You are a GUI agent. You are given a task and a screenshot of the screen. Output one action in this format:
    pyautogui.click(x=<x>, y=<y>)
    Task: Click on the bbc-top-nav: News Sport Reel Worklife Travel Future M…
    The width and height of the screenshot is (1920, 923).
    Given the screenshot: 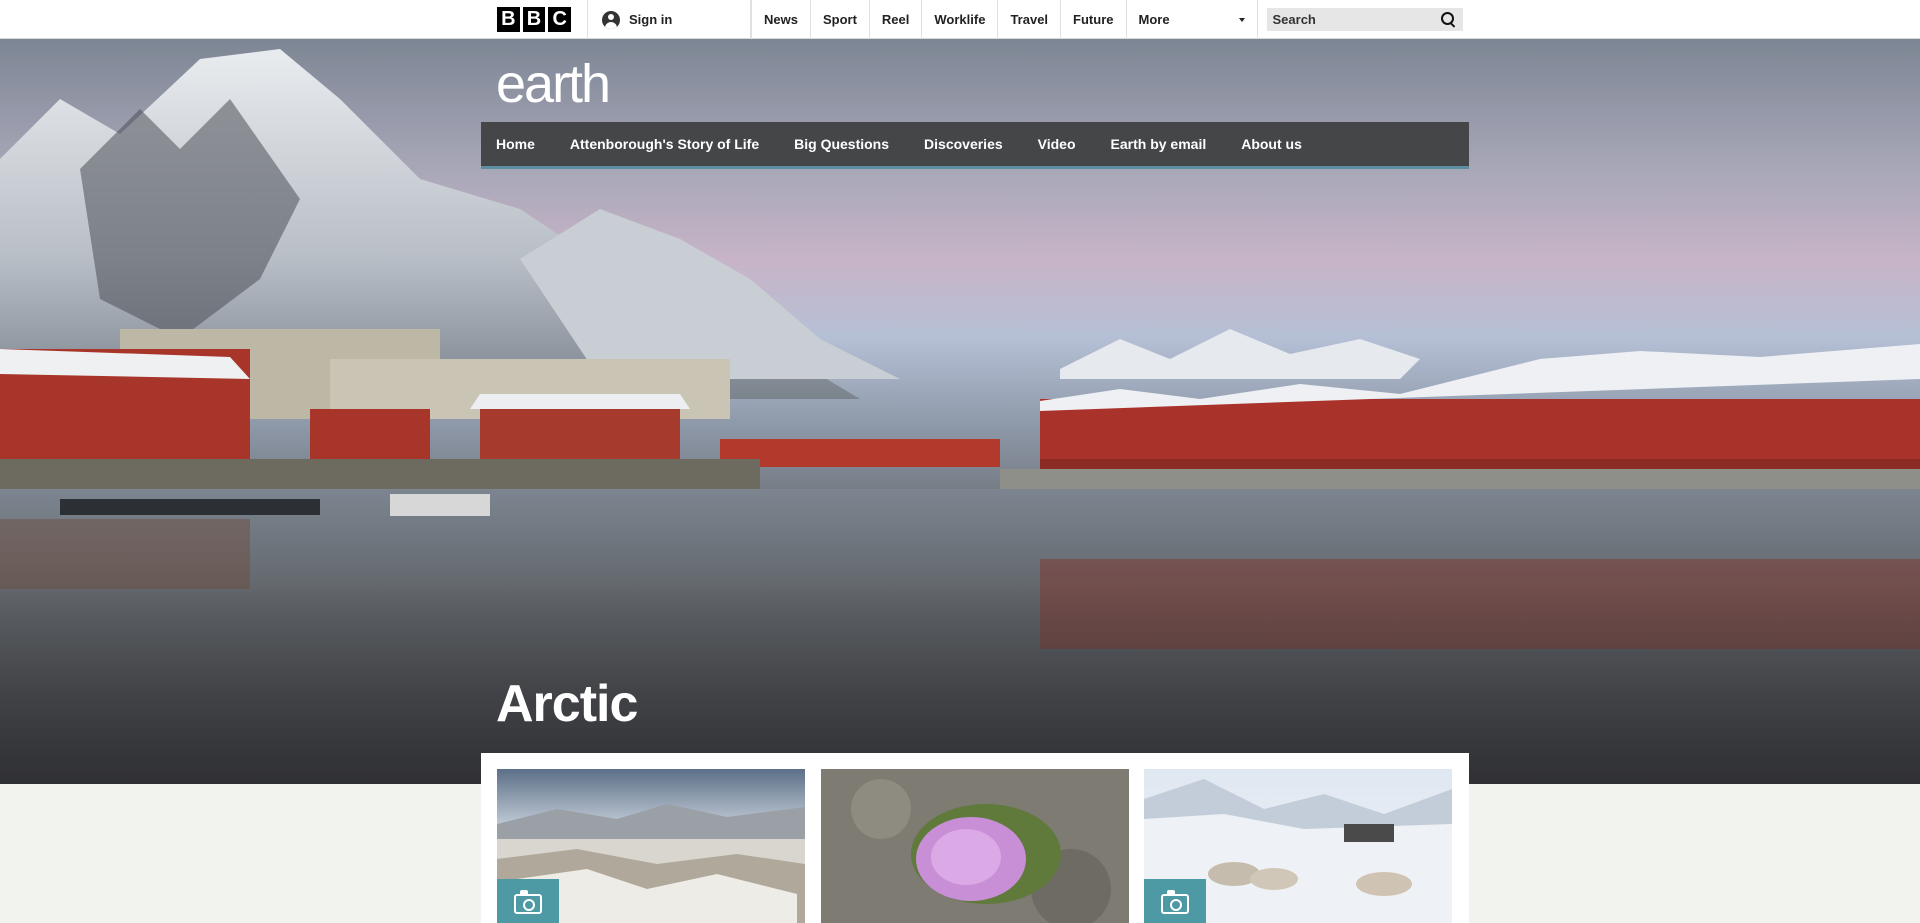 What is the action you would take?
    pyautogui.click(x=1004, y=19)
    